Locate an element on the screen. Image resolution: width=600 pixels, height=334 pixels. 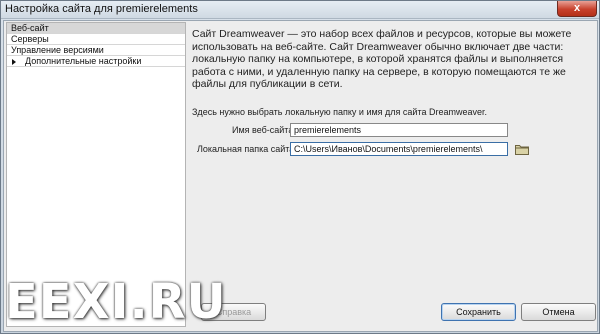
window-title: Настройка сайта для premierelements is located at coordinates (101, 9).